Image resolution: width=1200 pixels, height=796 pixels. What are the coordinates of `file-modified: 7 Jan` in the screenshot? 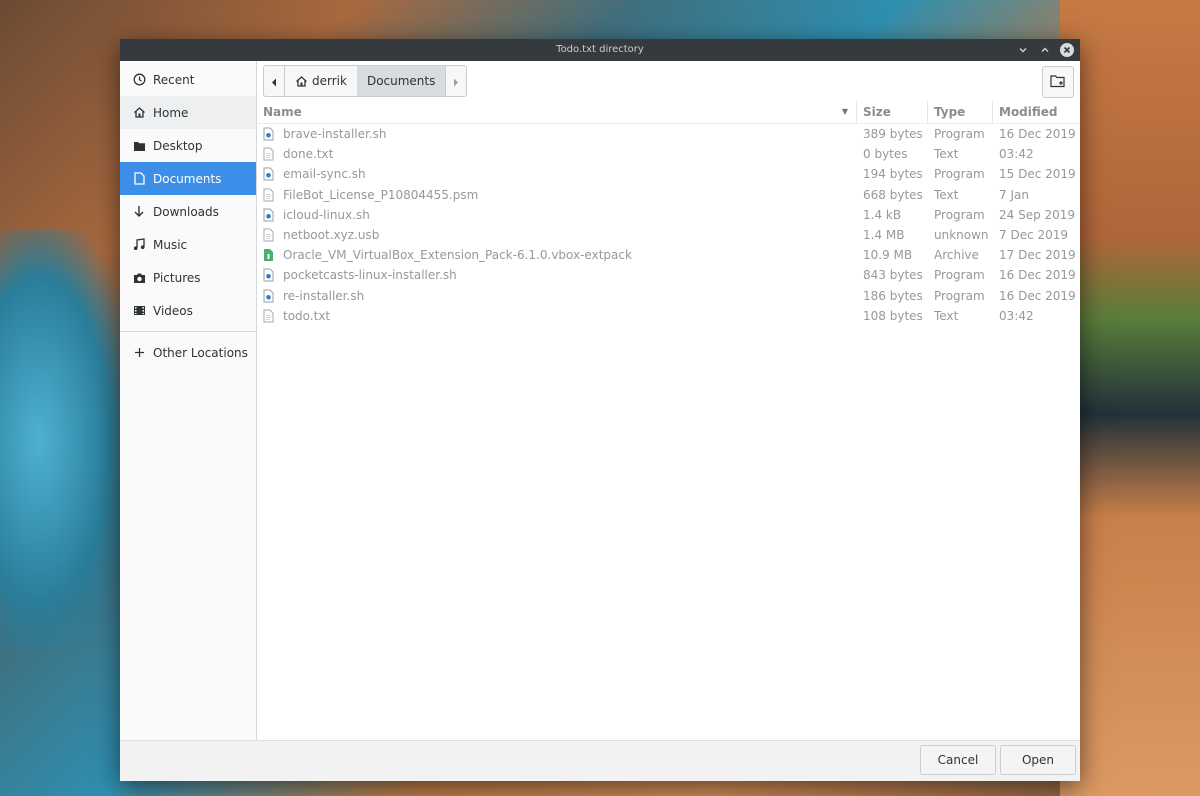 It's located at (1014, 194).